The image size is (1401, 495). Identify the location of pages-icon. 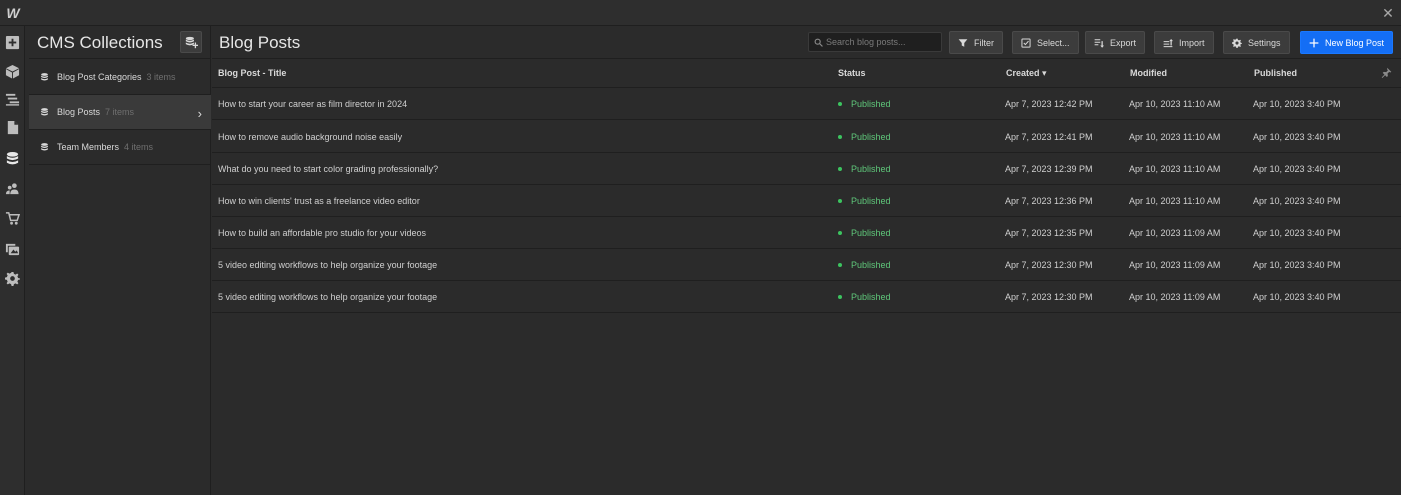
(12, 127).